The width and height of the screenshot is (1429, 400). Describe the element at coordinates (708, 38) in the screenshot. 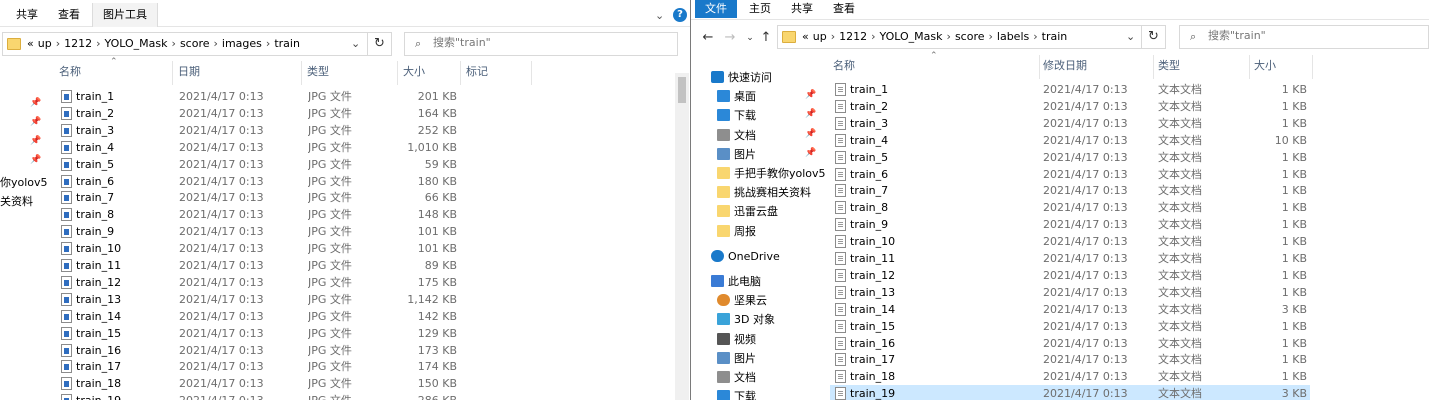

I see `back-arrow-icon: ←` at that location.